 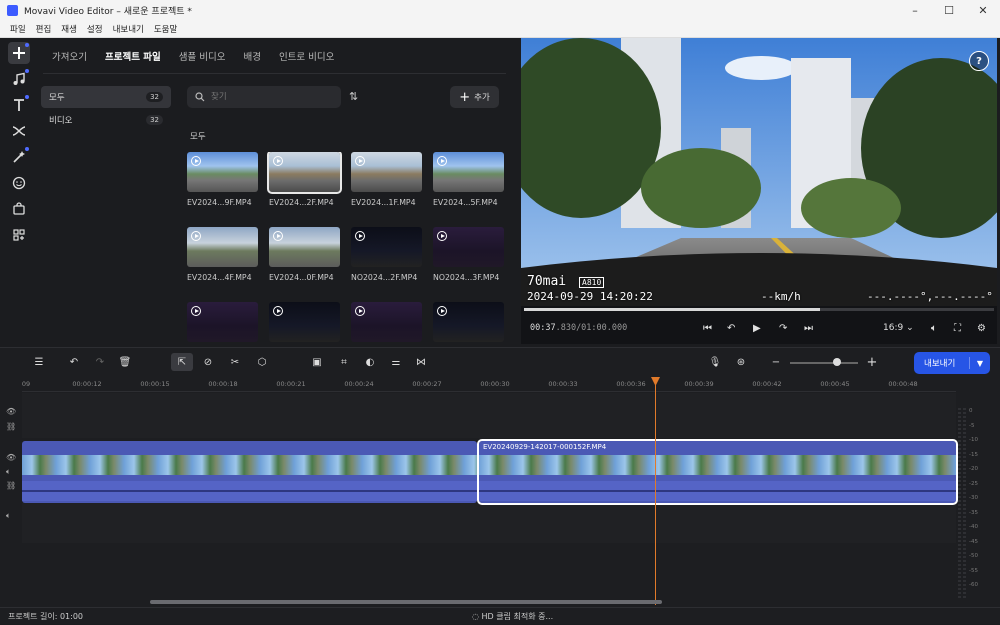 I want to click on zoom-slider, so click(x=824, y=363).